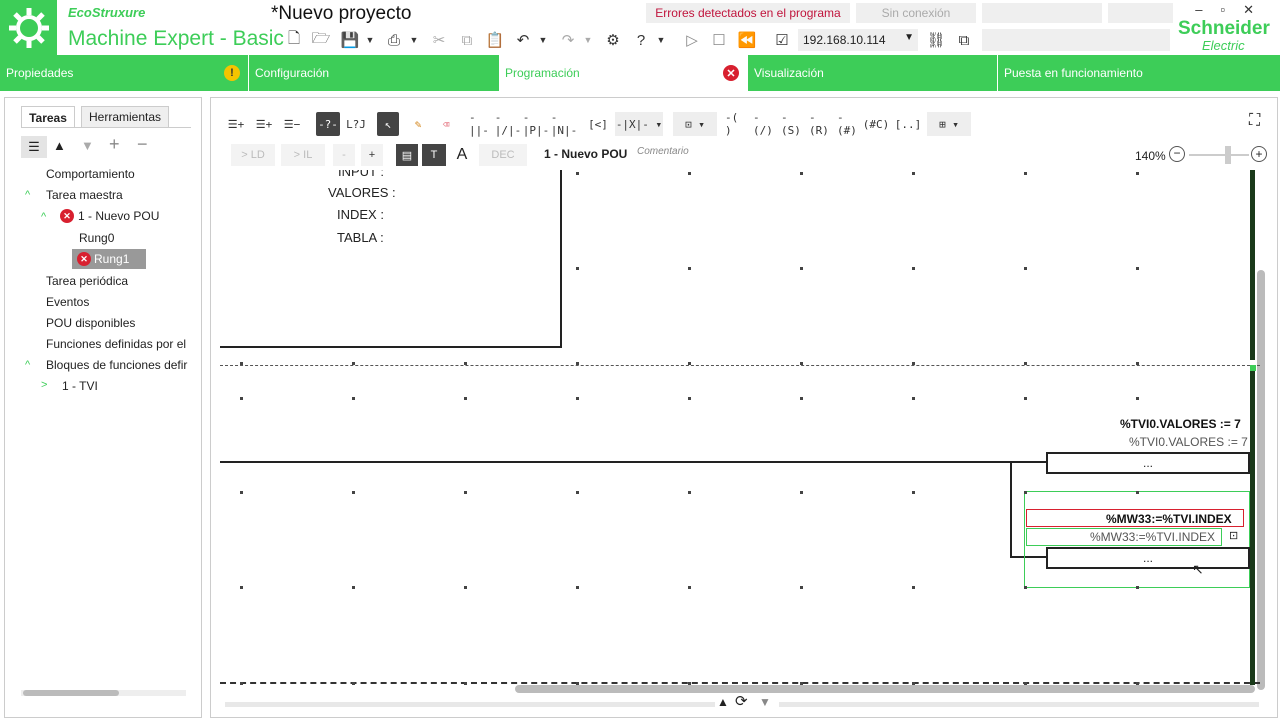 Image resolution: width=1280 pixels, height=720 pixels. Describe the element at coordinates (87, 281) in the screenshot. I see `tree-item-tarea-periodica: Tarea periódica` at that location.